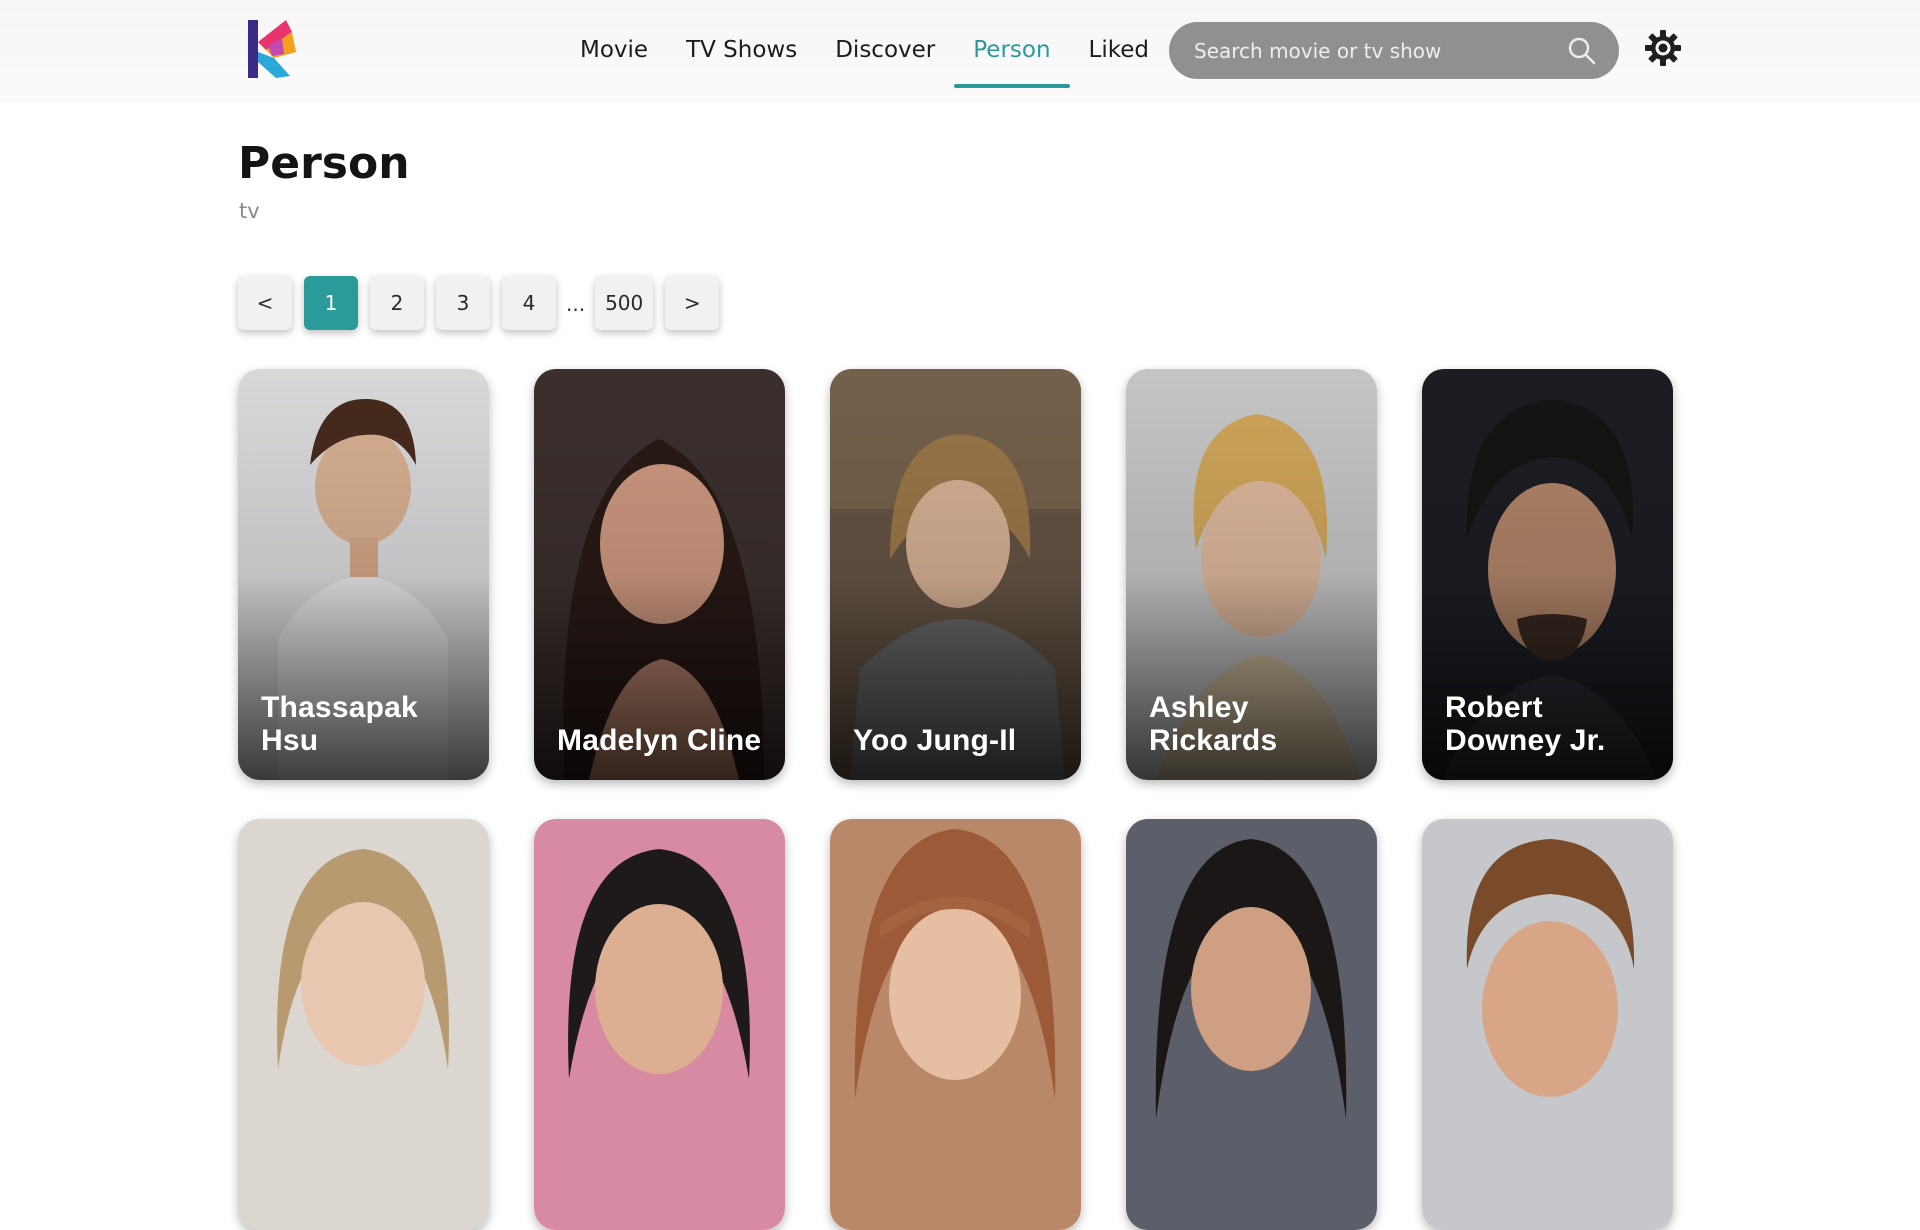 Image resolution: width=1920 pixels, height=1230 pixels. Describe the element at coordinates (955, 574) in the screenshot. I see `person-card: Yoo Jung-Il` at that location.